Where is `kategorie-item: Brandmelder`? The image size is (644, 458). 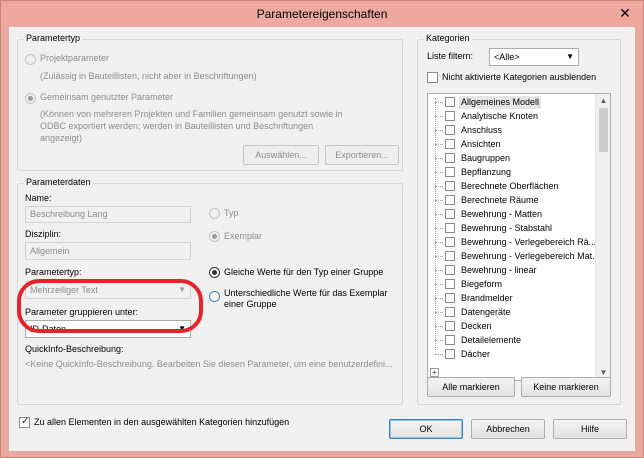
kategorie-item: Brandmelder is located at coordinates (513, 298).